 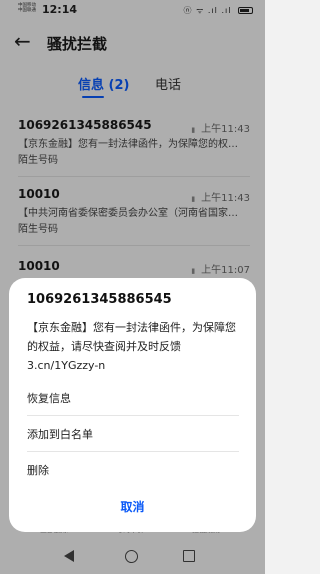 What do you see at coordinates (133, 434) in the screenshot?
I see `add-to-whitelist-option: 添加到白名单` at bounding box center [133, 434].